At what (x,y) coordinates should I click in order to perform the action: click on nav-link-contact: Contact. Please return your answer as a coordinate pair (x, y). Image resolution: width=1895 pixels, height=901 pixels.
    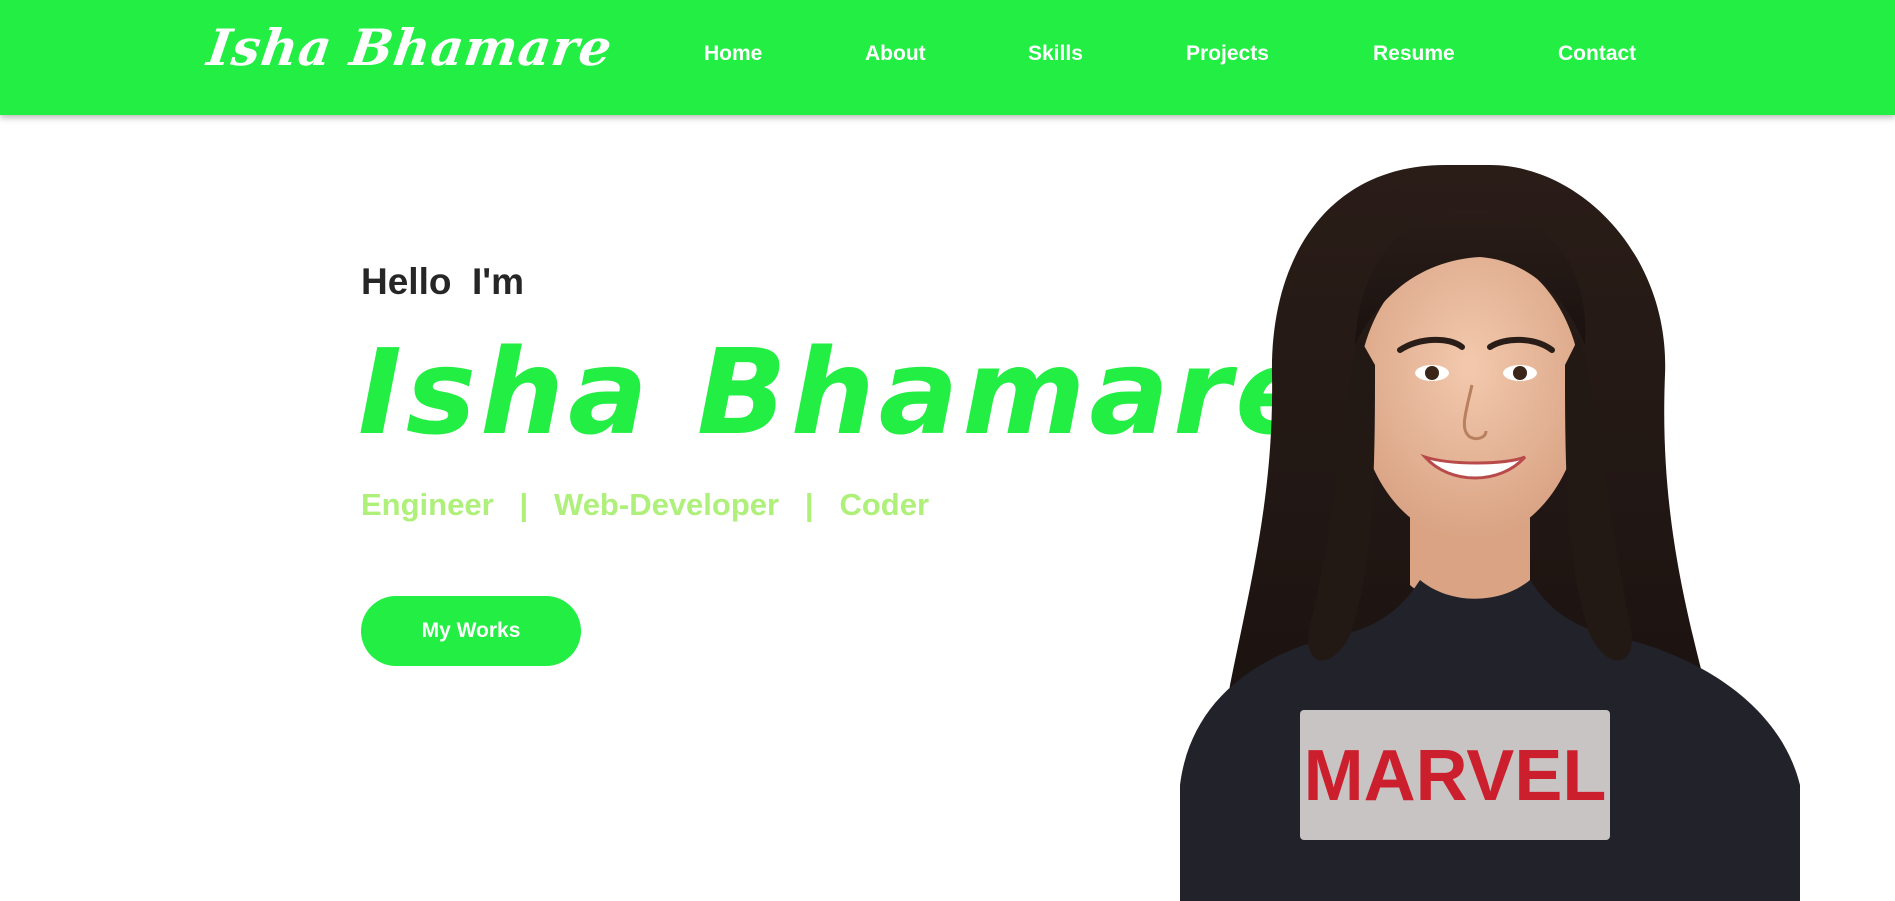
    Looking at the image, I should click on (1597, 54).